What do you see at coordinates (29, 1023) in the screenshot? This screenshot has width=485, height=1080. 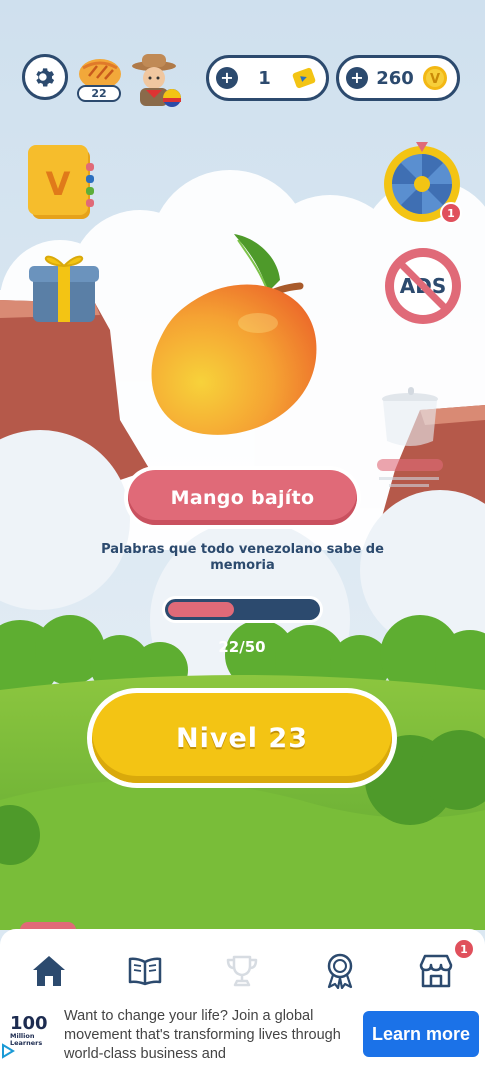 I see `advertiser-logo-number: 100` at bounding box center [29, 1023].